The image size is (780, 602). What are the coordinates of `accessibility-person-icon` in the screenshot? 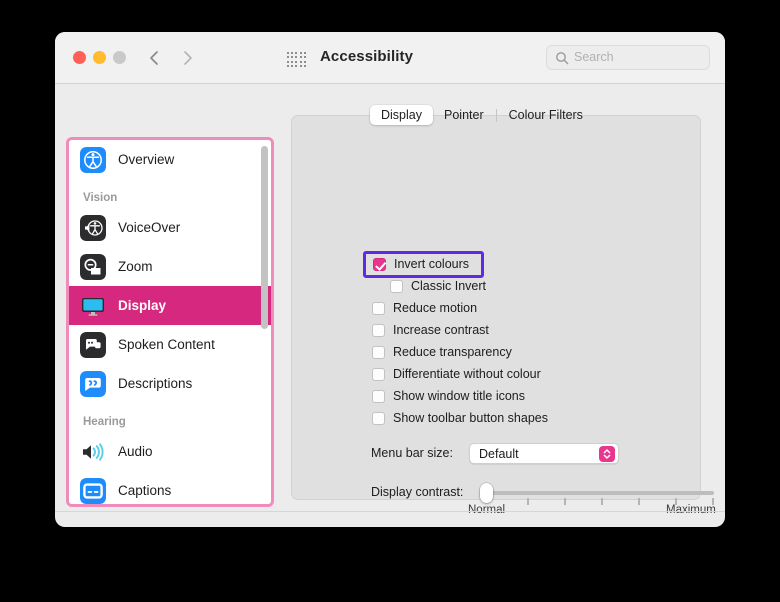 It's located at (93, 159).